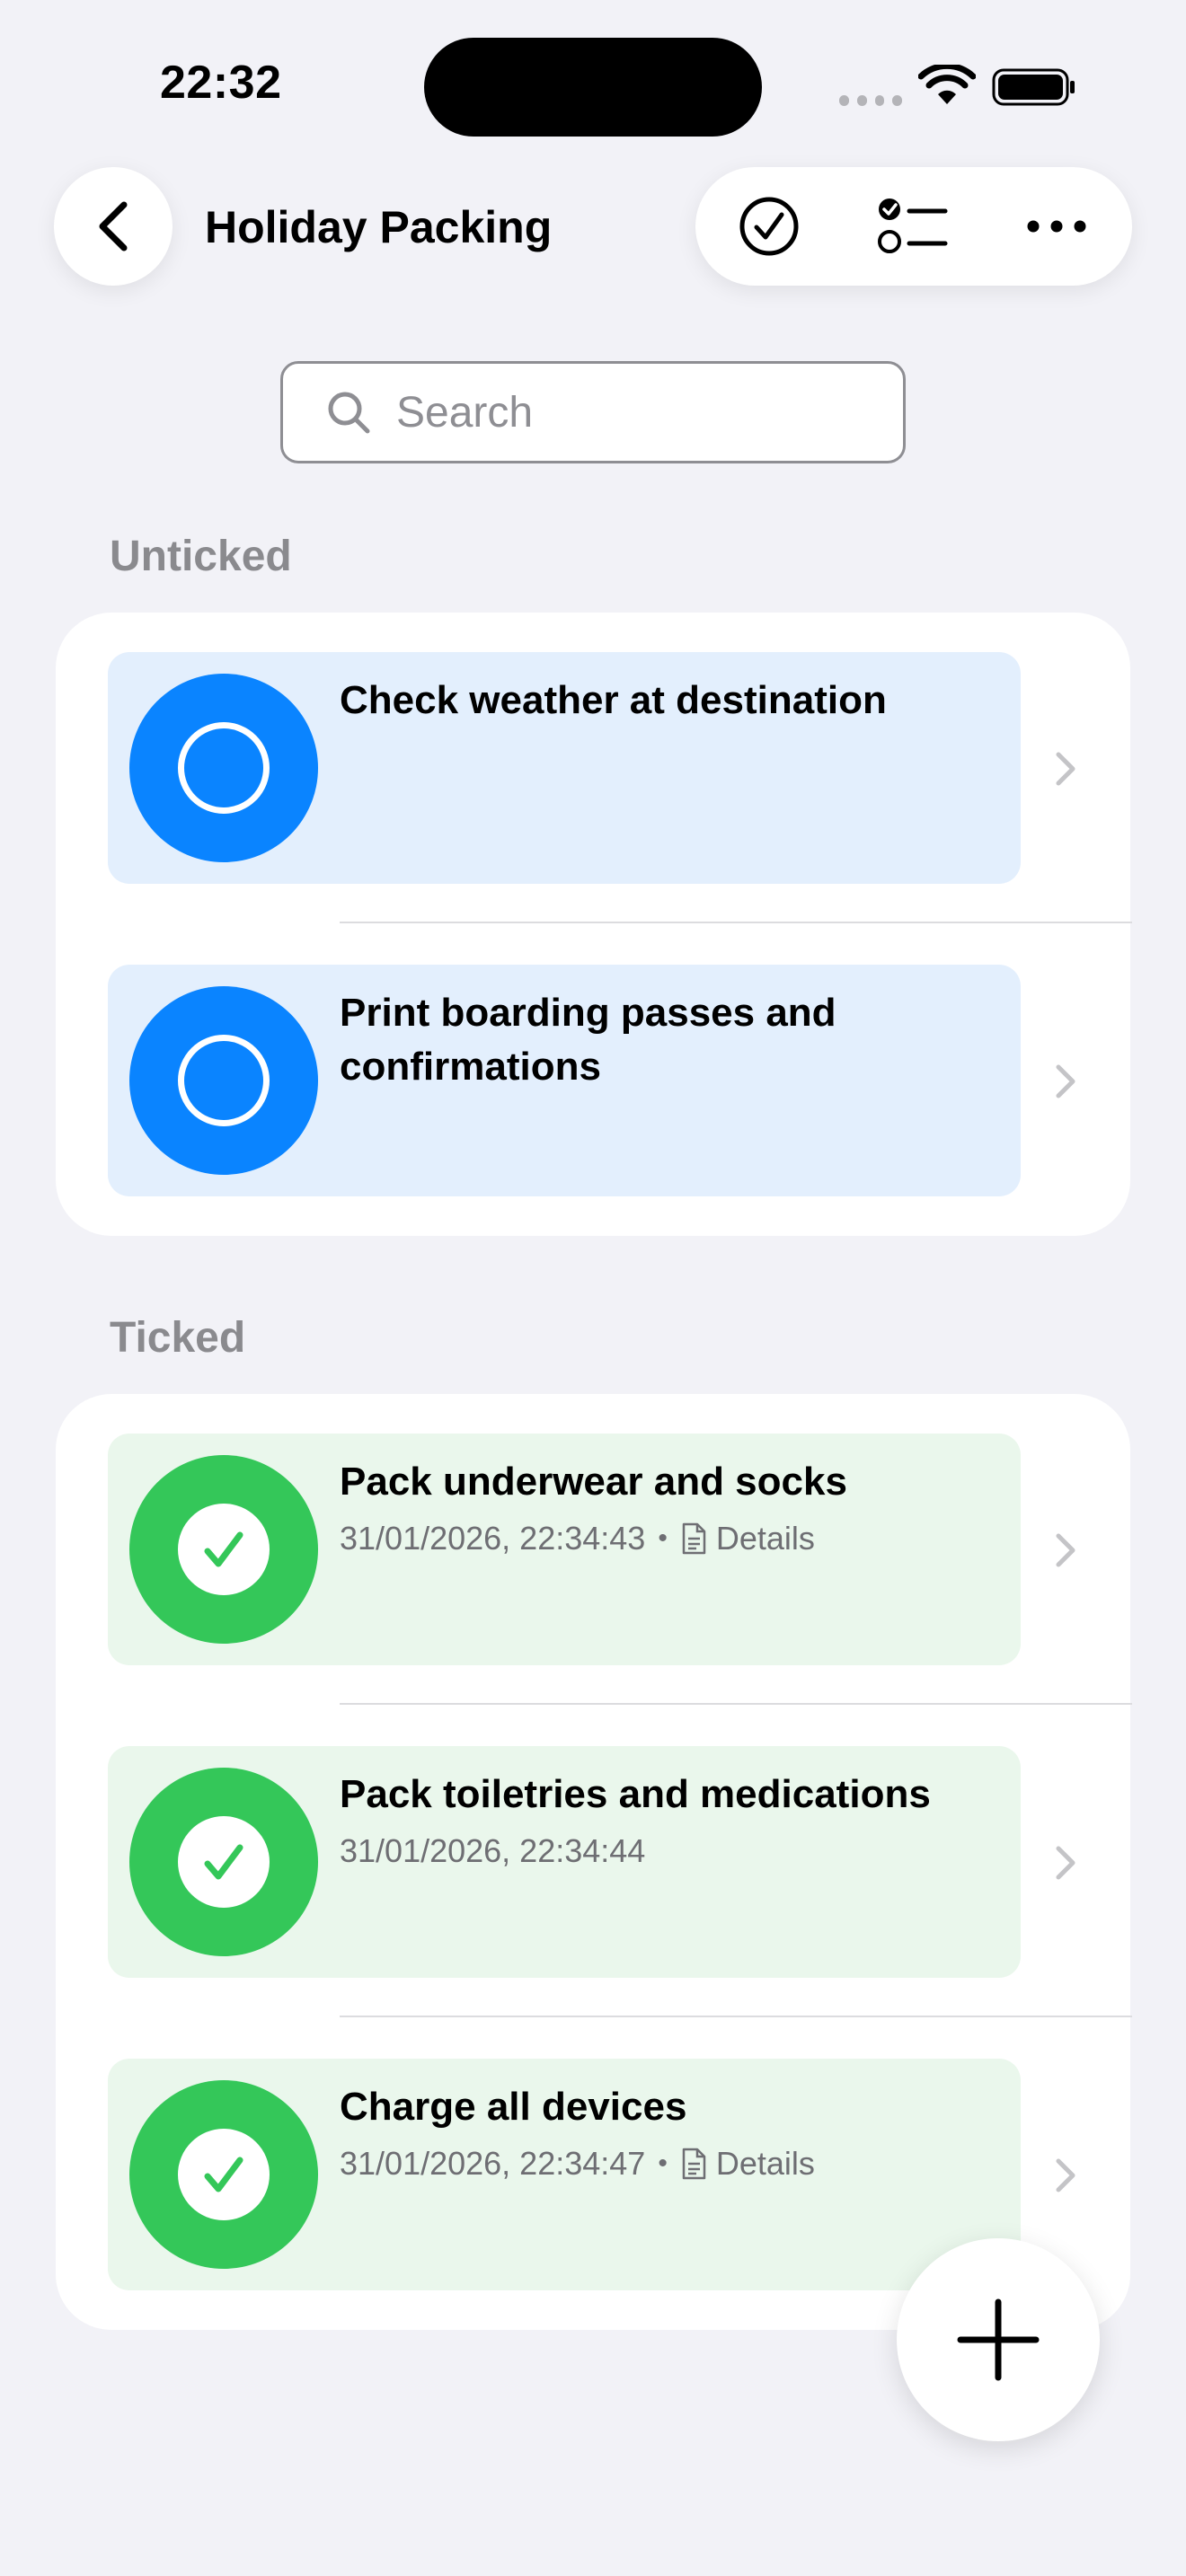  I want to click on section-header-ticked: Ticked, so click(178, 1338).